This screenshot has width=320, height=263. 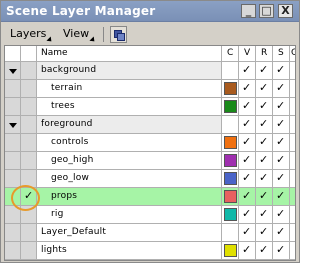 I want to click on header-select: S, so click(x=281, y=53).